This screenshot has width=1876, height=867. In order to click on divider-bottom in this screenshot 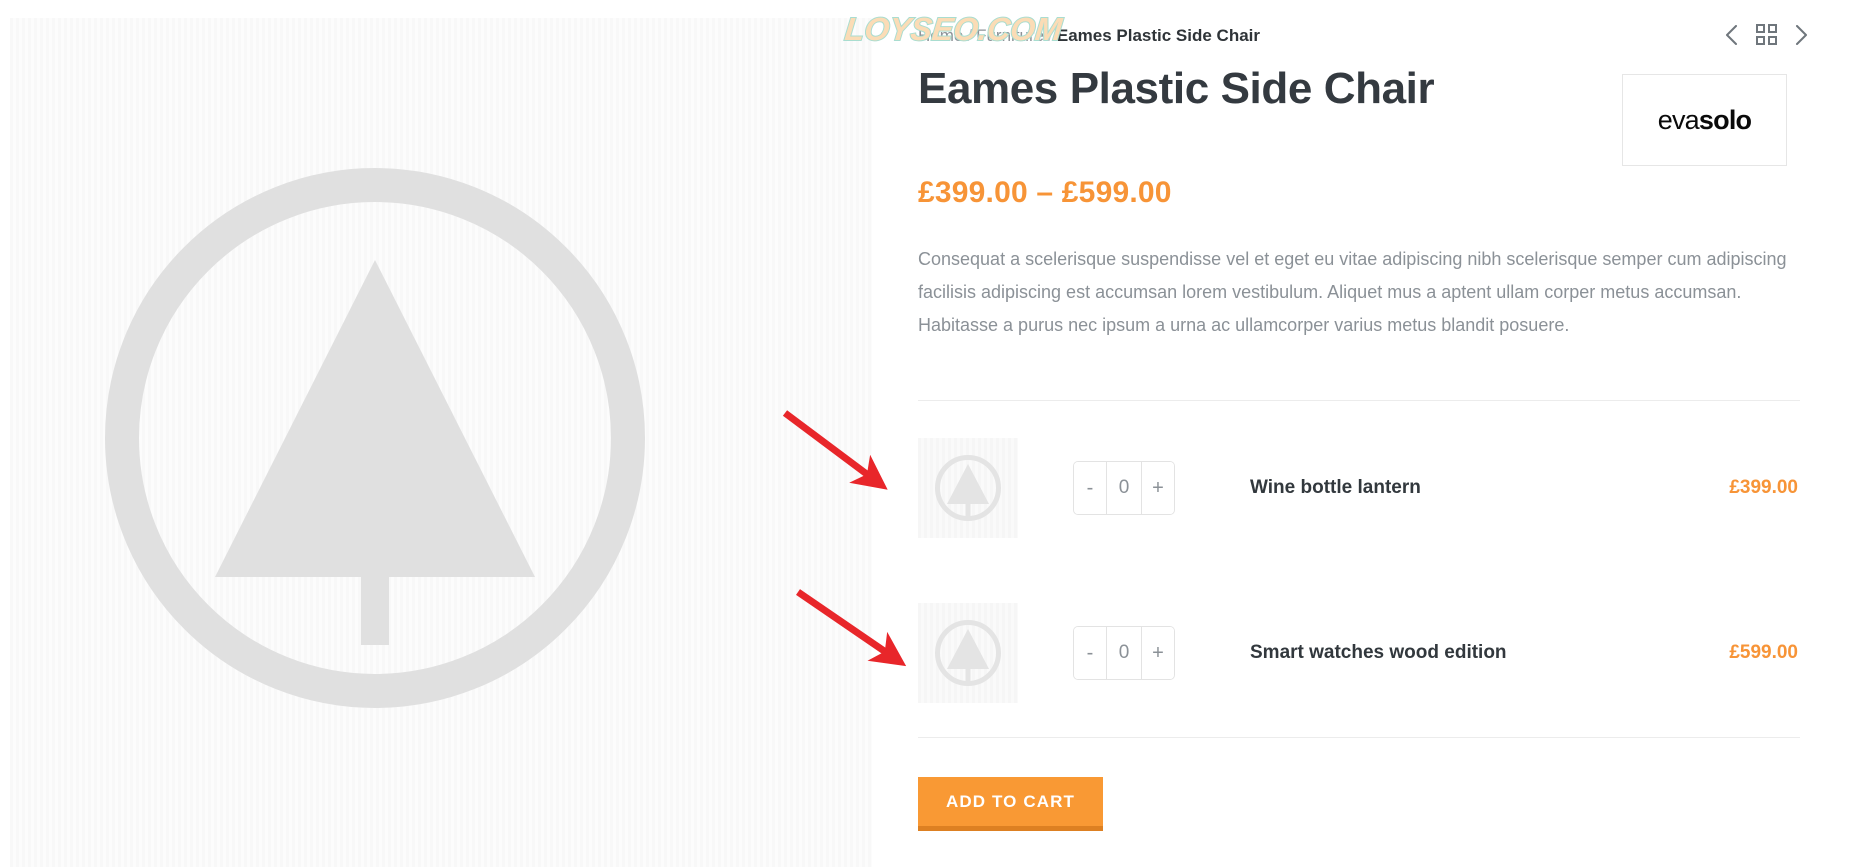, I will do `click(1359, 737)`.